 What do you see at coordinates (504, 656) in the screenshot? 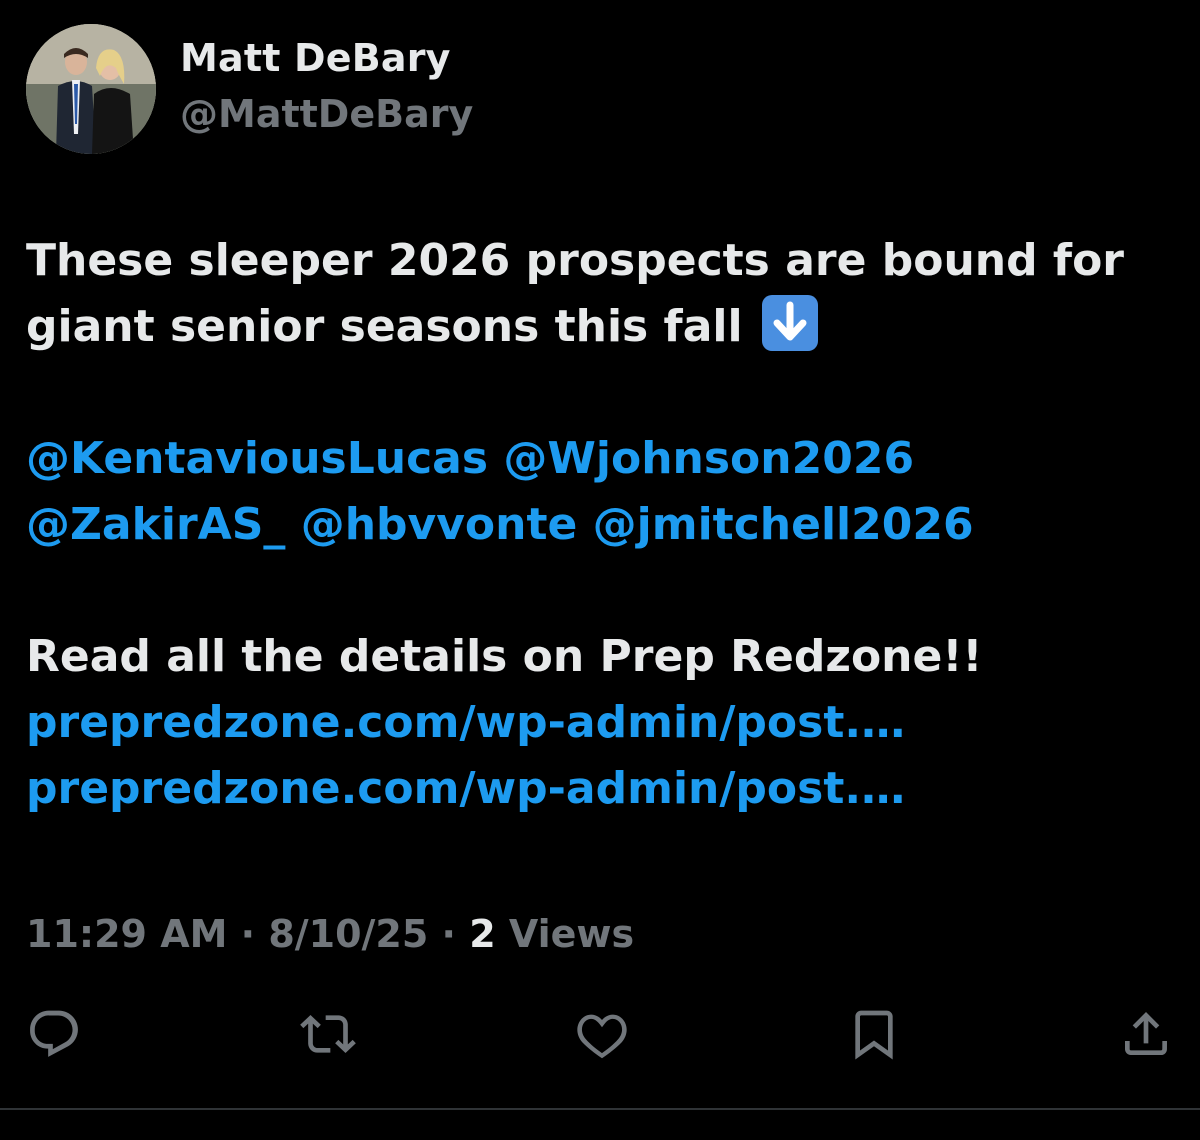
I see `cta-text: Read all the details on Prep Redzone!!` at bounding box center [504, 656].